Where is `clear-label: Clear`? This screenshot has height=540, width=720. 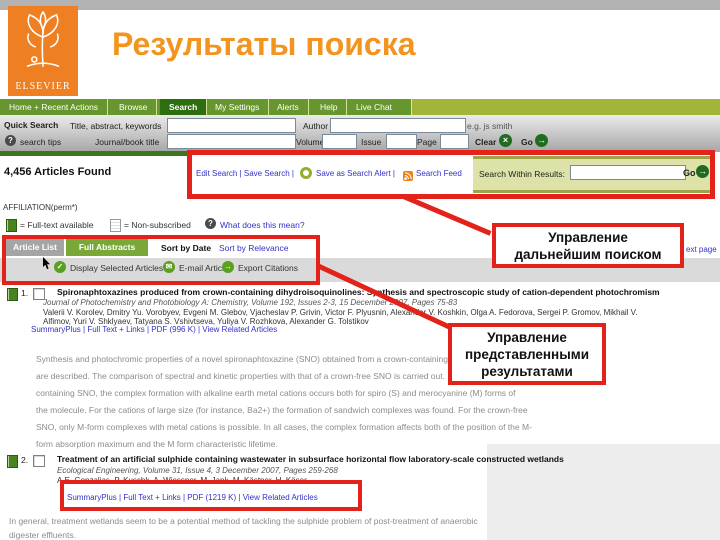 clear-label: Clear is located at coordinates (485, 142).